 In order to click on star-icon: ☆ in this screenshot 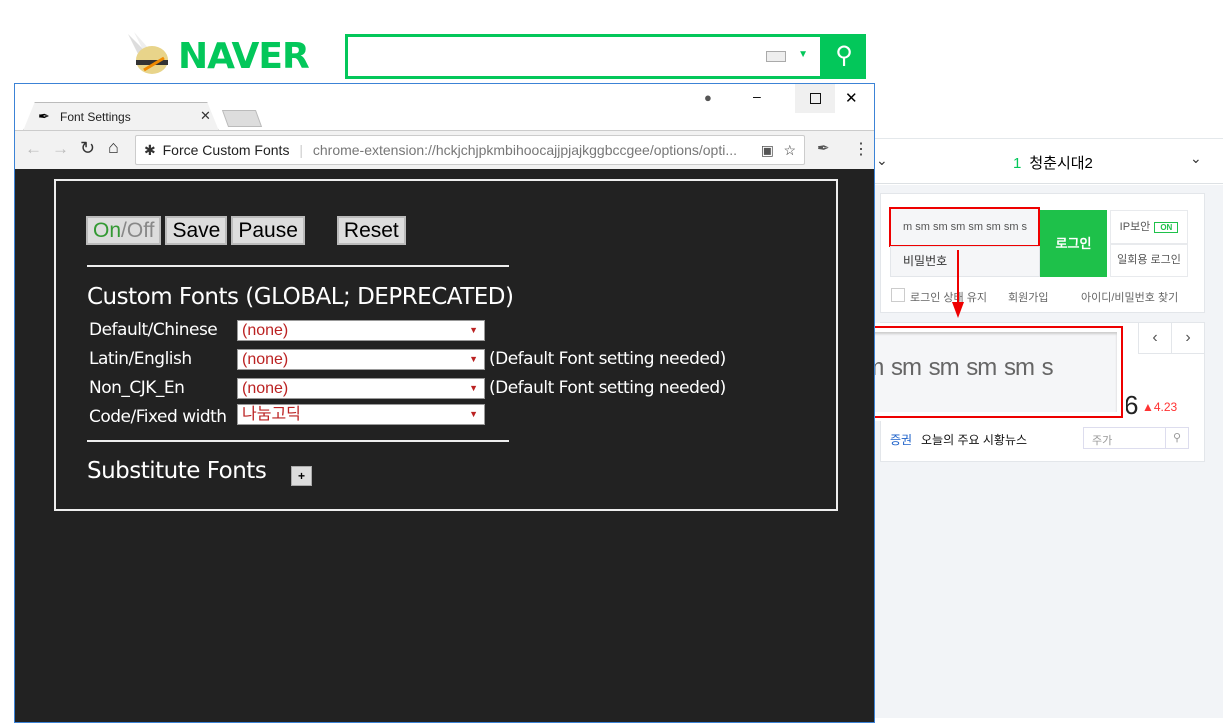, I will do `click(789, 150)`.